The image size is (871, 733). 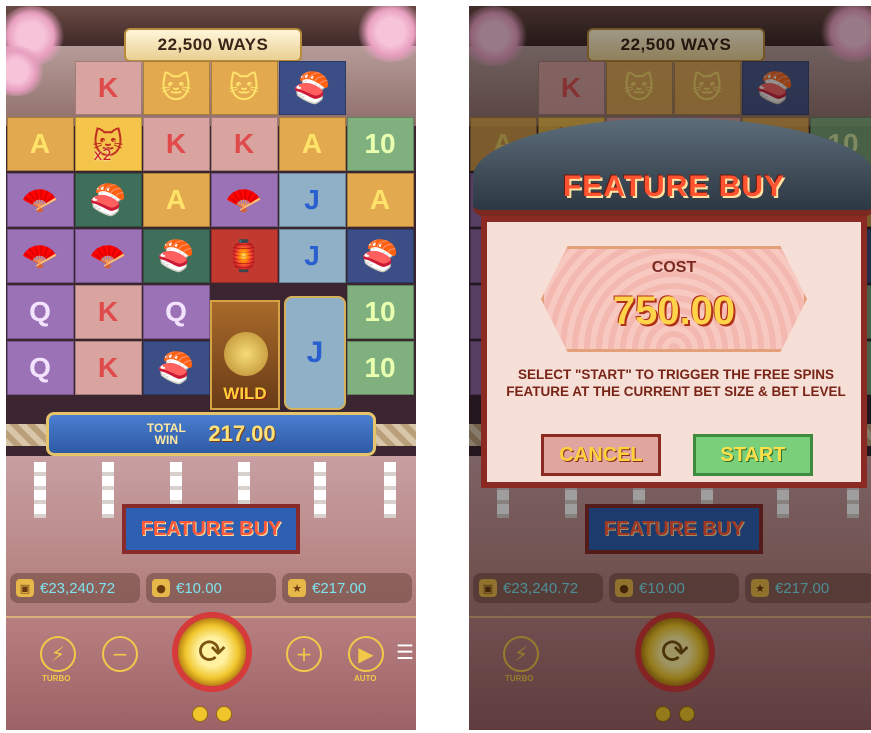 What do you see at coordinates (161, 588) in the screenshot?
I see `coins-icon: ●` at bounding box center [161, 588].